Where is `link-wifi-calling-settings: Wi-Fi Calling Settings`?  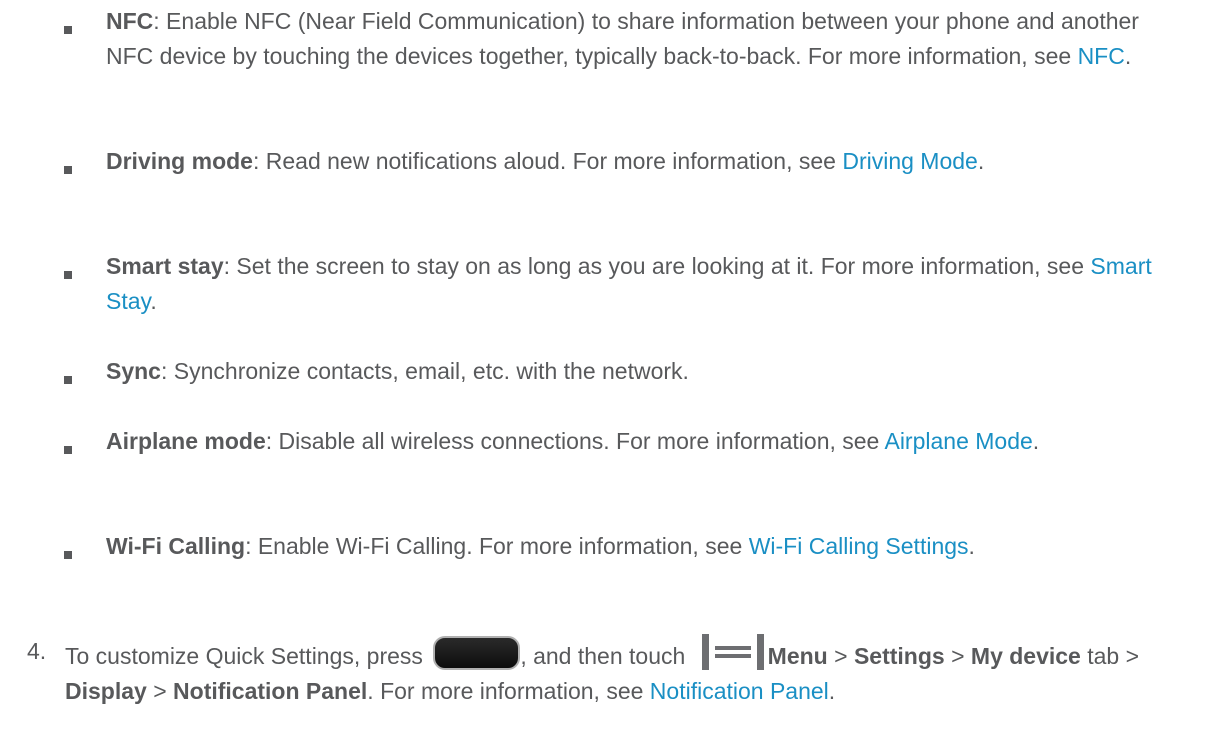
link-wifi-calling-settings: Wi-Fi Calling Settings is located at coordinates (859, 546).